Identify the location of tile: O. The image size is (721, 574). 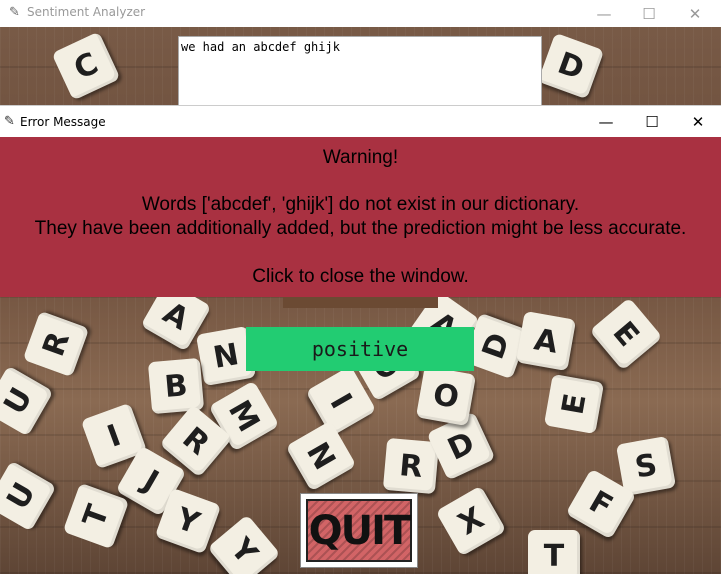
(446, 396).